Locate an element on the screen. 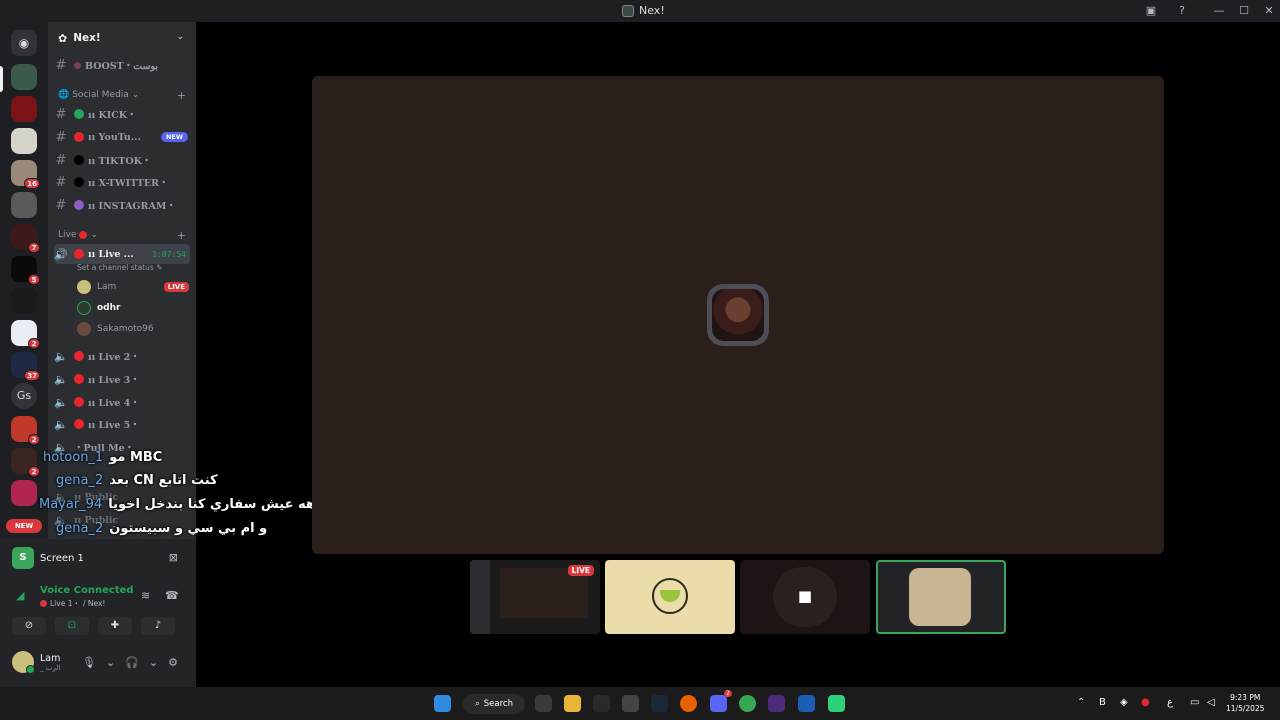 The image size is (1280, 720). volume-icon: ◁ is located at coordinates (1211, 702).